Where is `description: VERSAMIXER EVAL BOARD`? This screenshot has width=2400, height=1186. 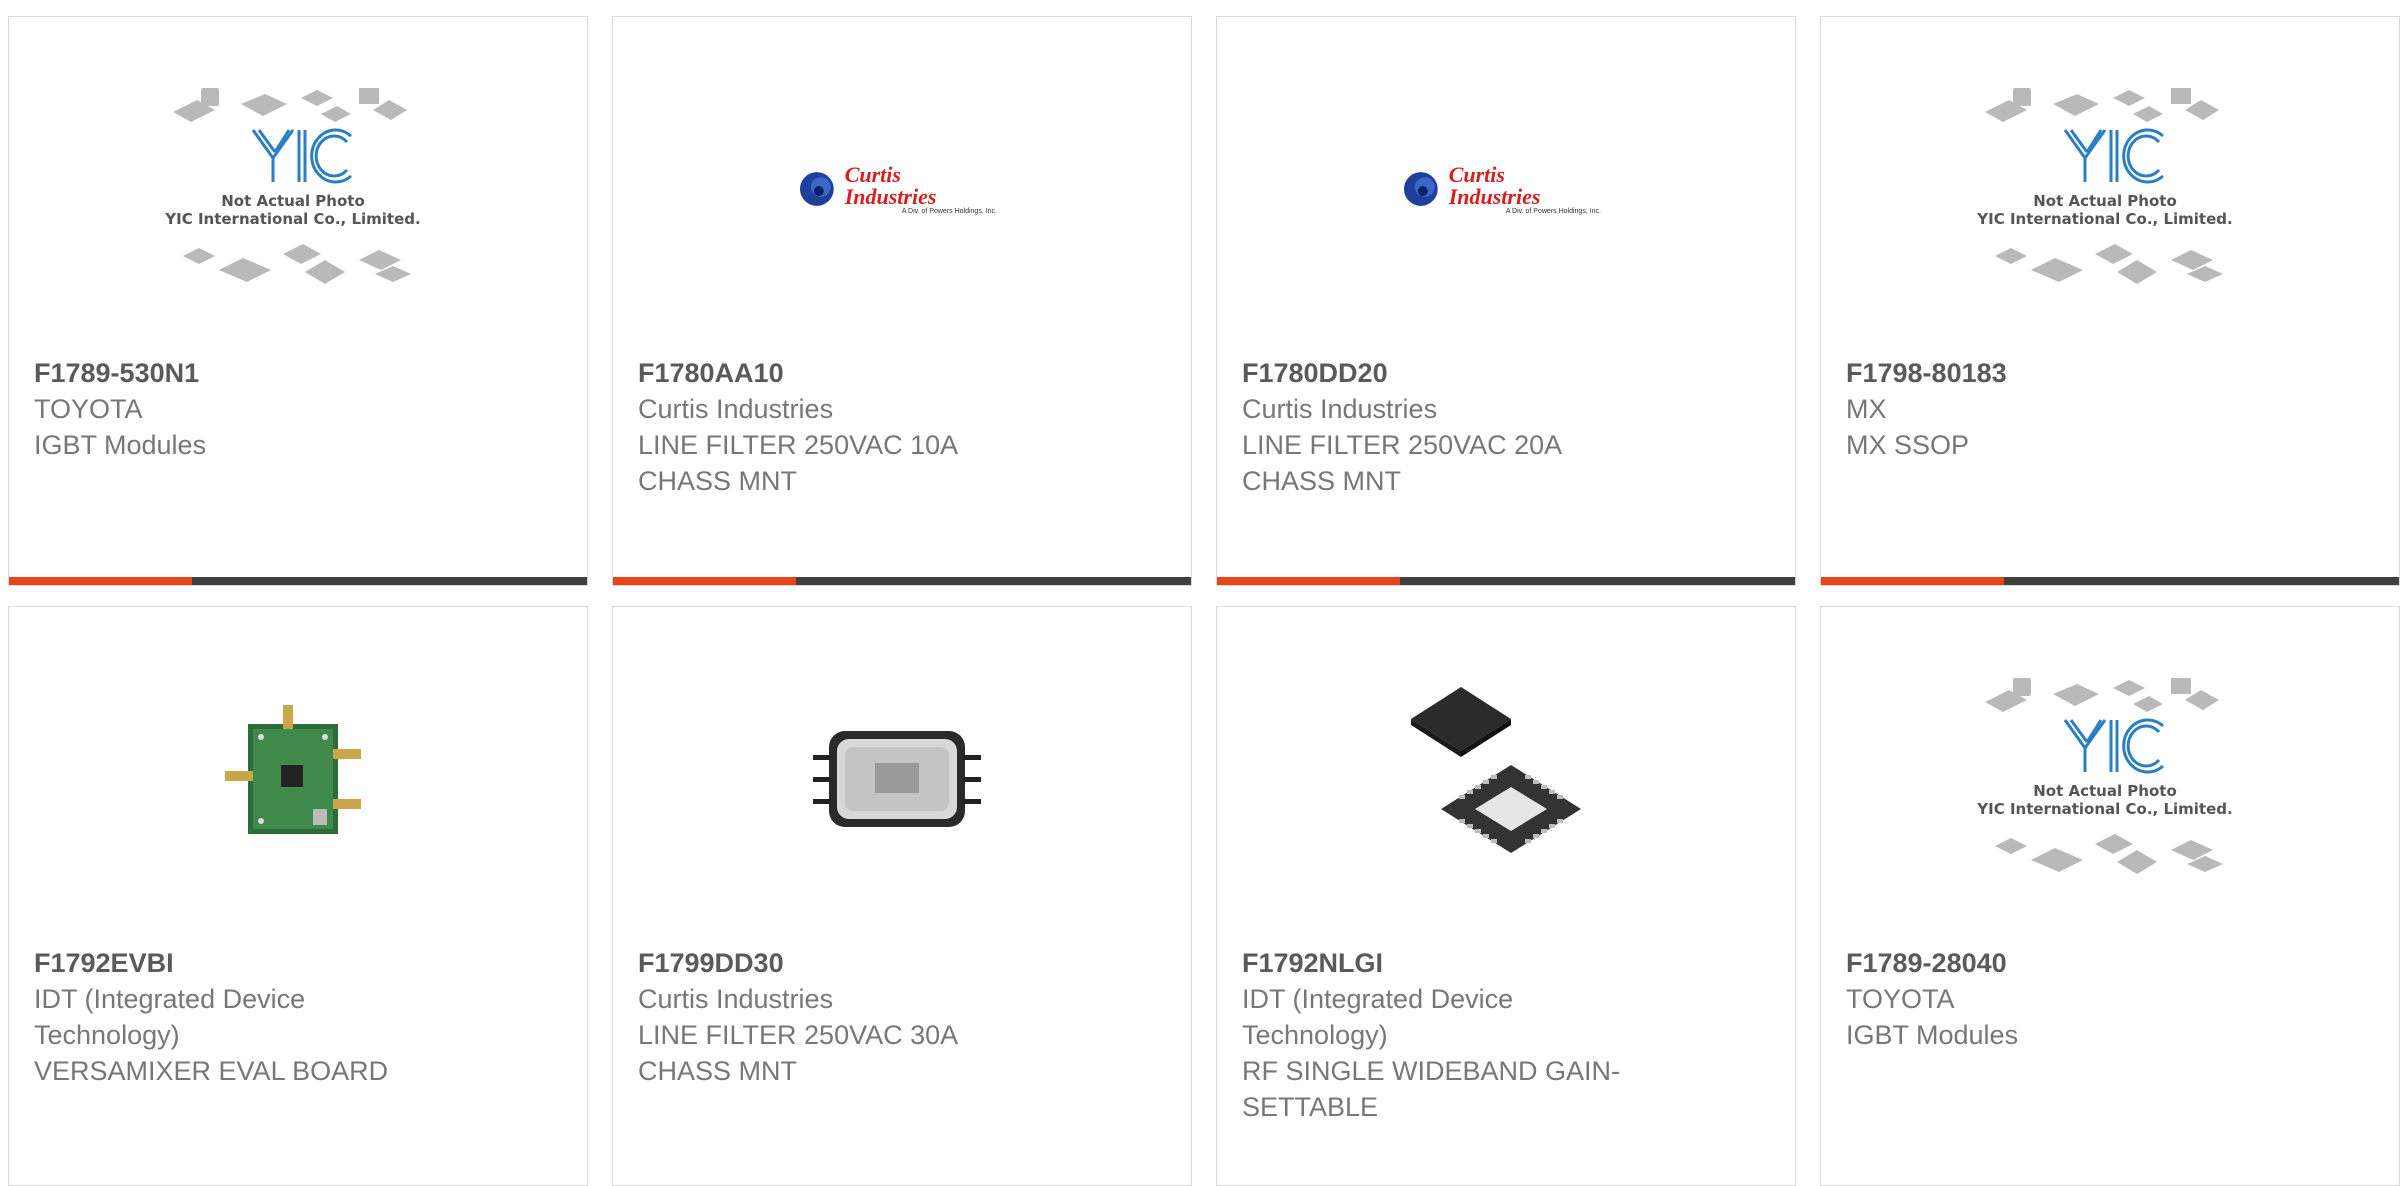 description: VERSAMIXER EVAL BOARD is located at coordinates (211, 1071).